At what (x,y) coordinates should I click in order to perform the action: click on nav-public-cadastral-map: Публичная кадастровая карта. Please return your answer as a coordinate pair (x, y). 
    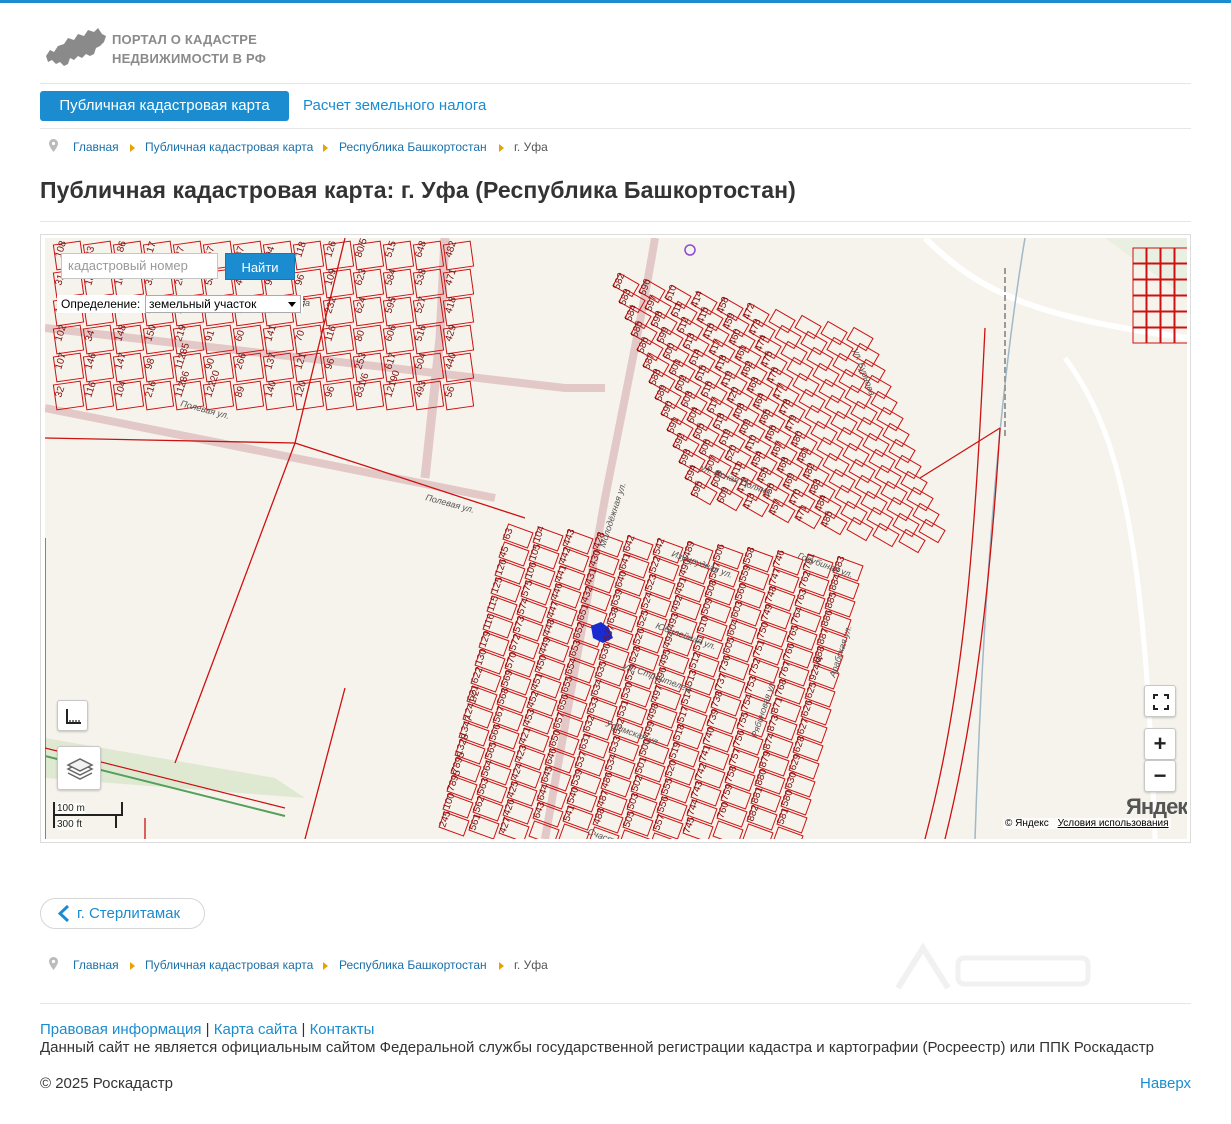
    Looking at the image, I should click on (164, 106).